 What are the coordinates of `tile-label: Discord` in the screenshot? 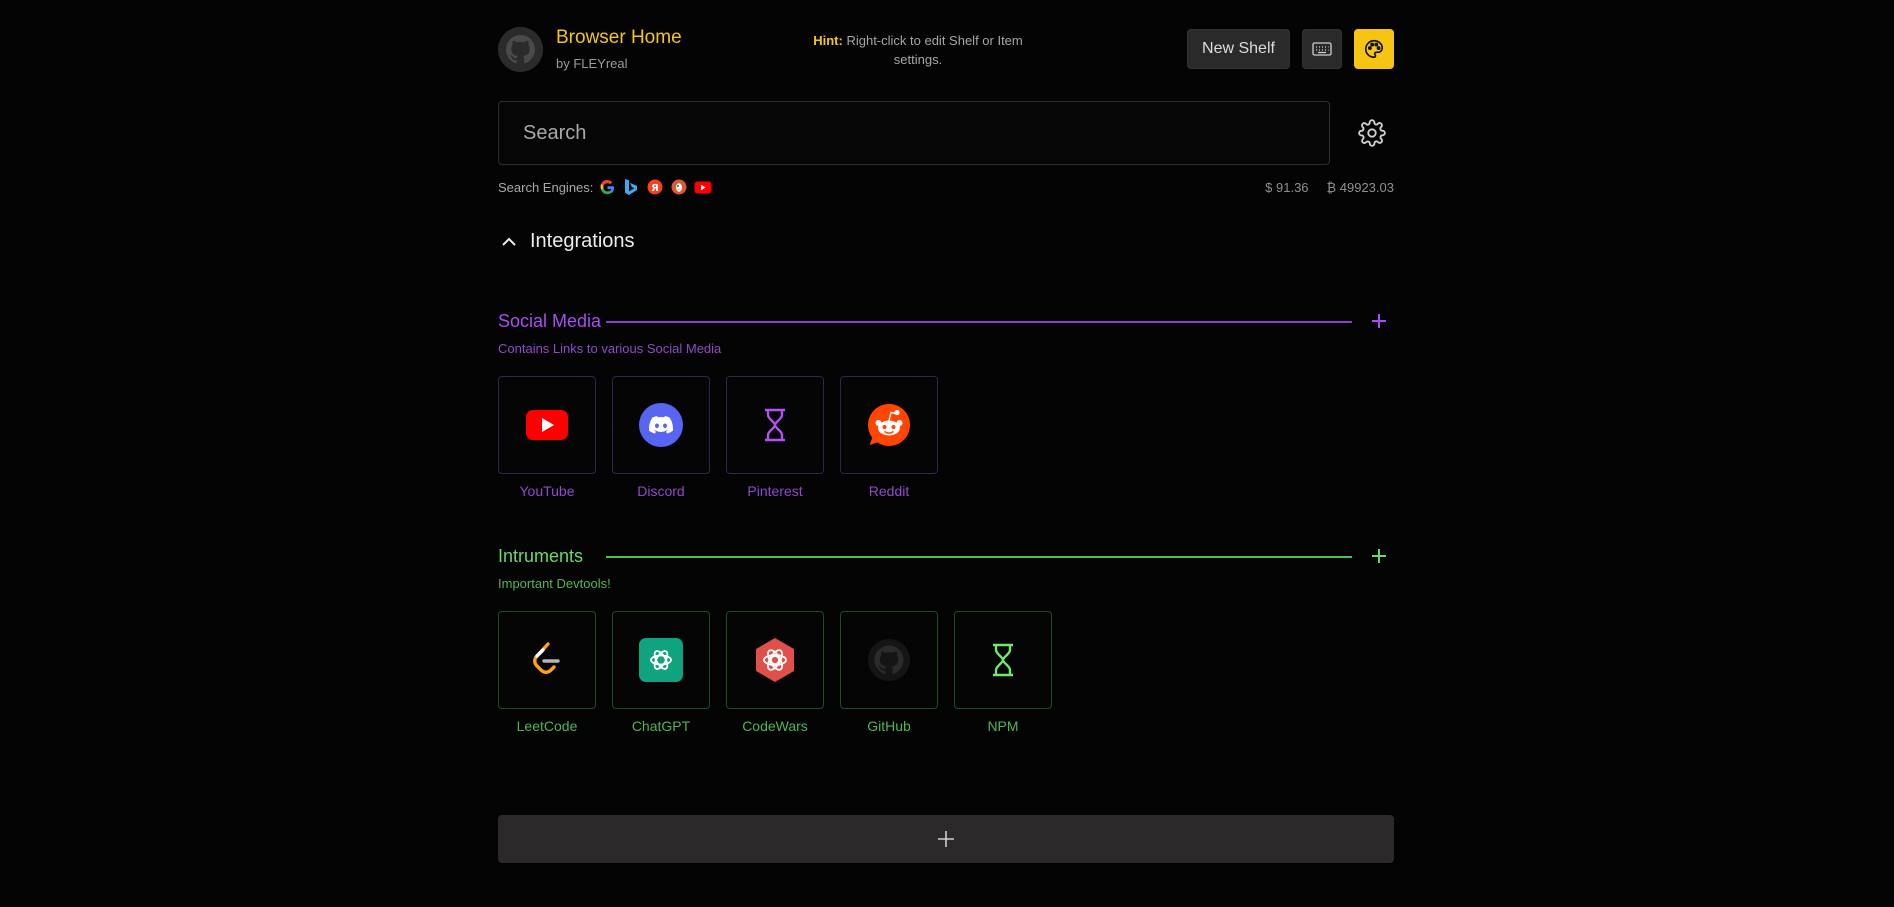 It's located at (661, 491).